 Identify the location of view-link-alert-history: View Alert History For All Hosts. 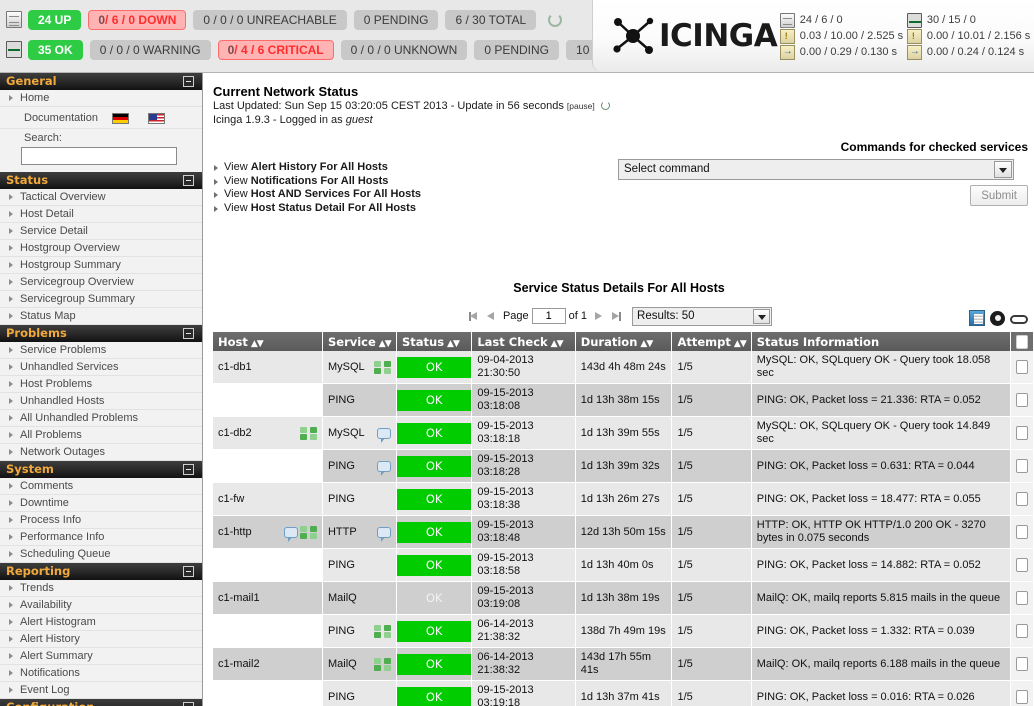
(317, 168).